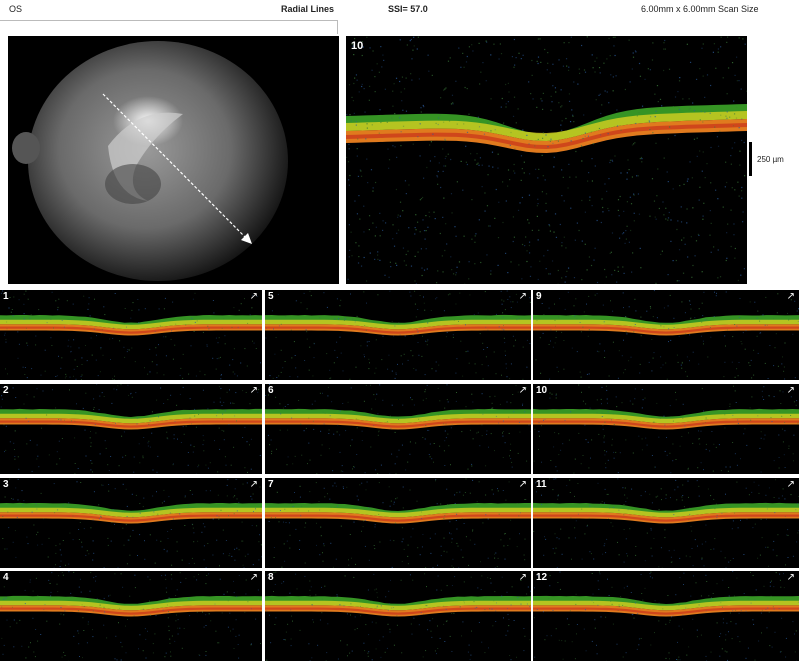 This screenshot has width=799, height=663. Describe the element at coordinates (6, 577) in the screenshot. I see `thumbnail-label: 4` at that location.